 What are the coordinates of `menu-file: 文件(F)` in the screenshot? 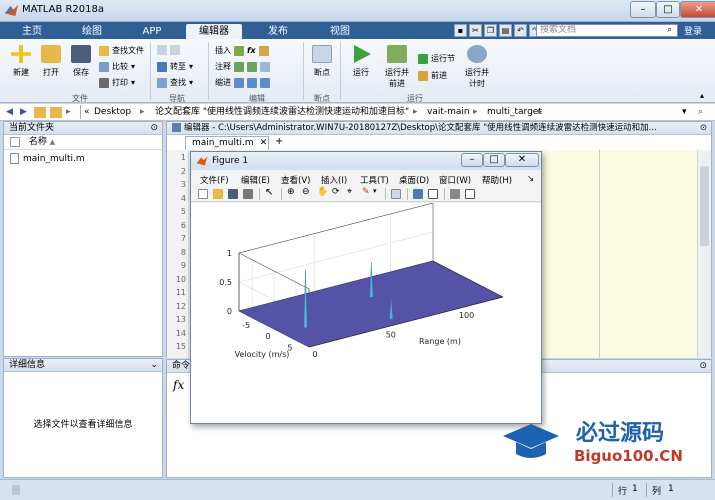 It's located at (214, 180).